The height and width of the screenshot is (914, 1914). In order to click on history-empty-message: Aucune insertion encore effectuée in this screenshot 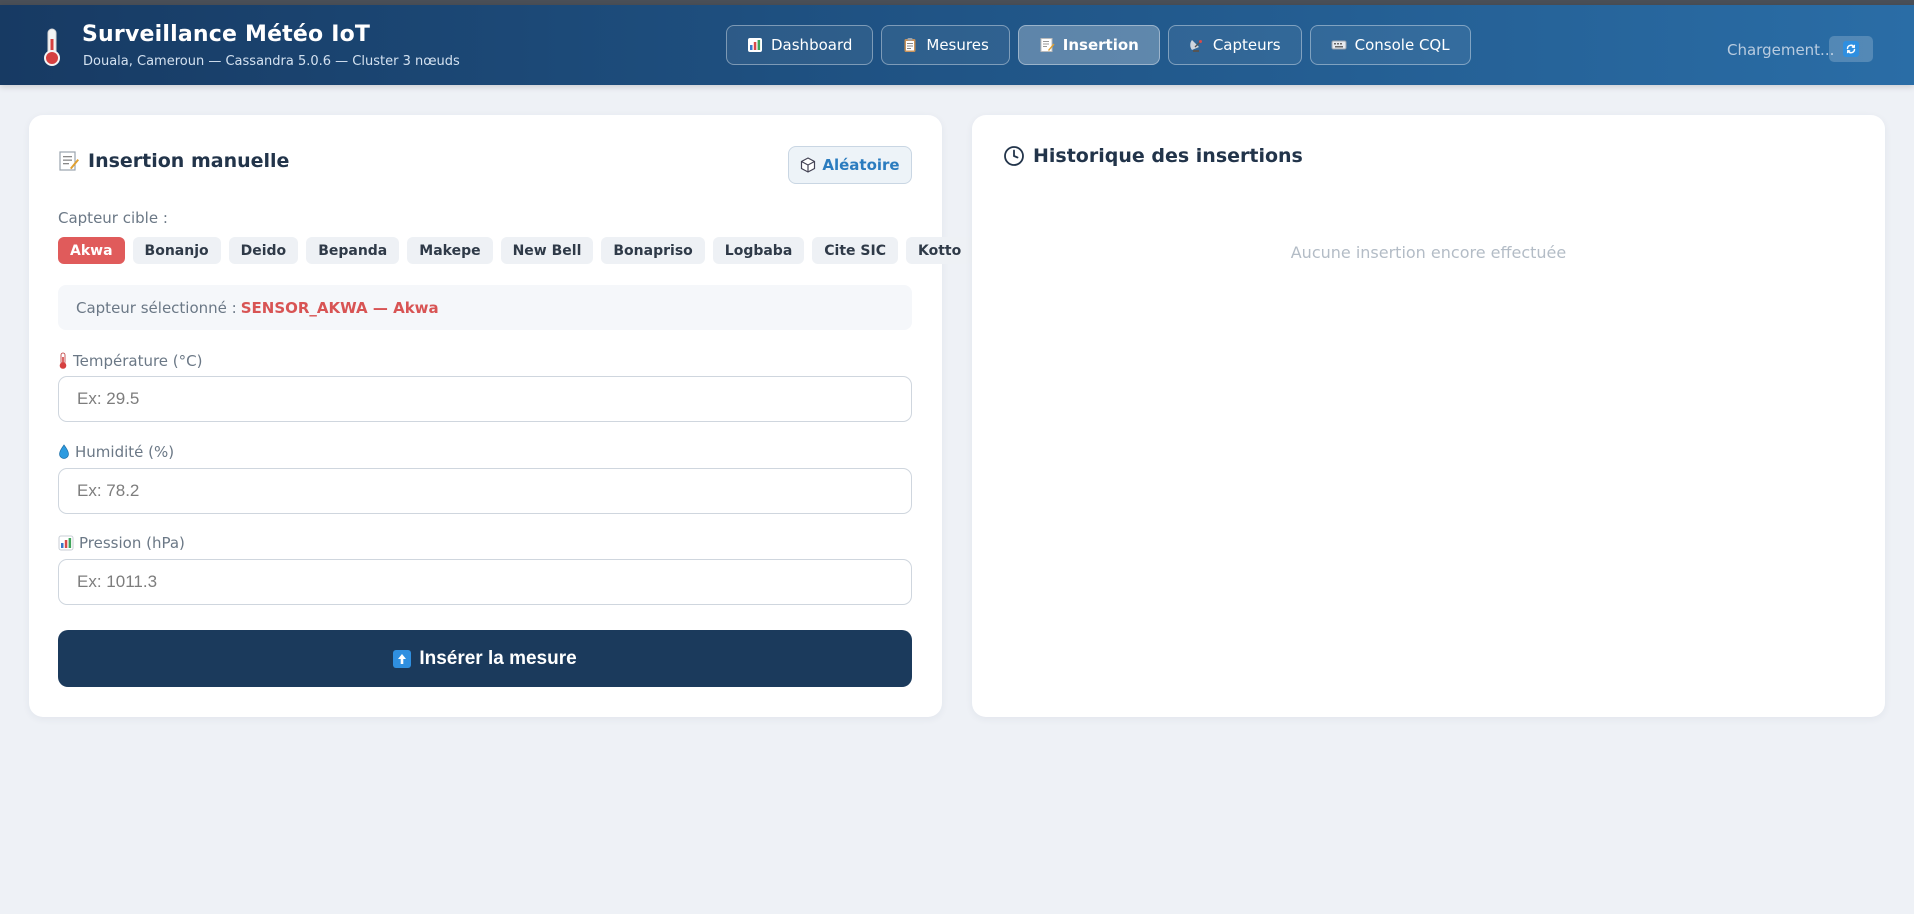, I will do `click(1428, 252)`.